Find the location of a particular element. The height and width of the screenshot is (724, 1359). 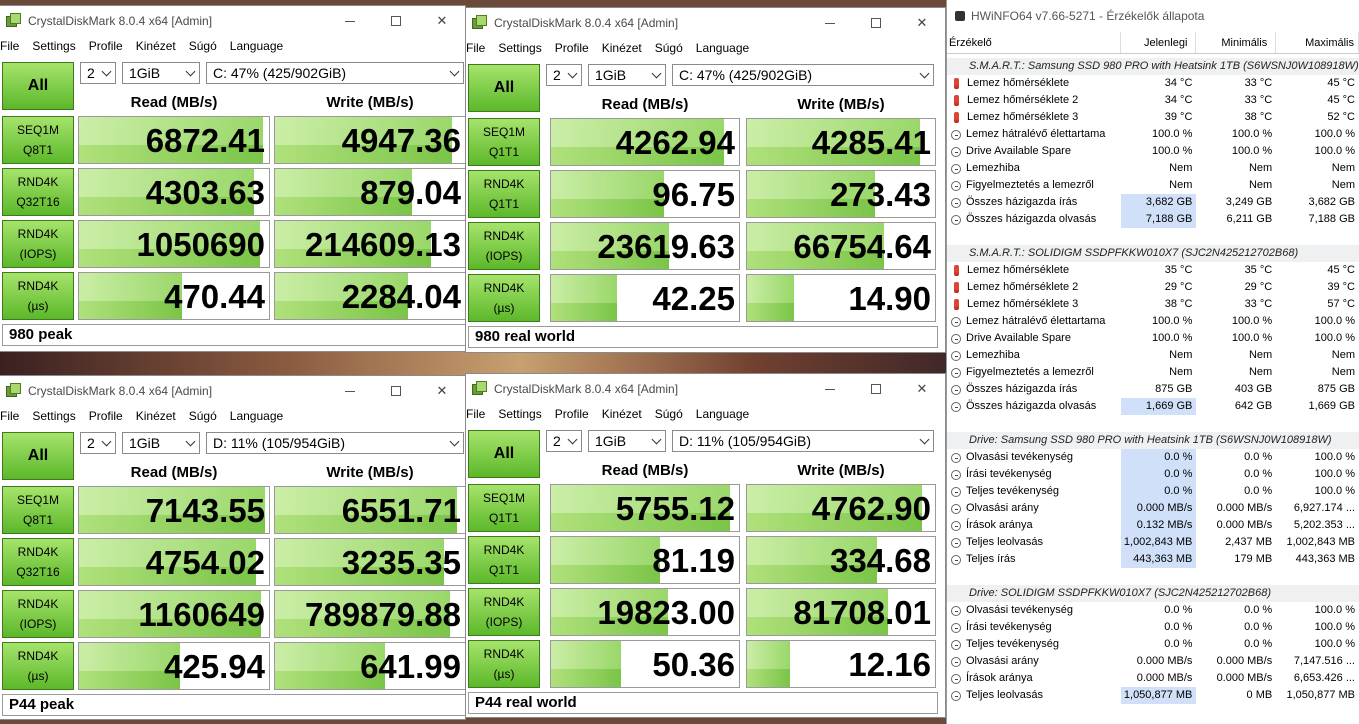

comment-input: P44 peak is located at coordinates (233, 705).